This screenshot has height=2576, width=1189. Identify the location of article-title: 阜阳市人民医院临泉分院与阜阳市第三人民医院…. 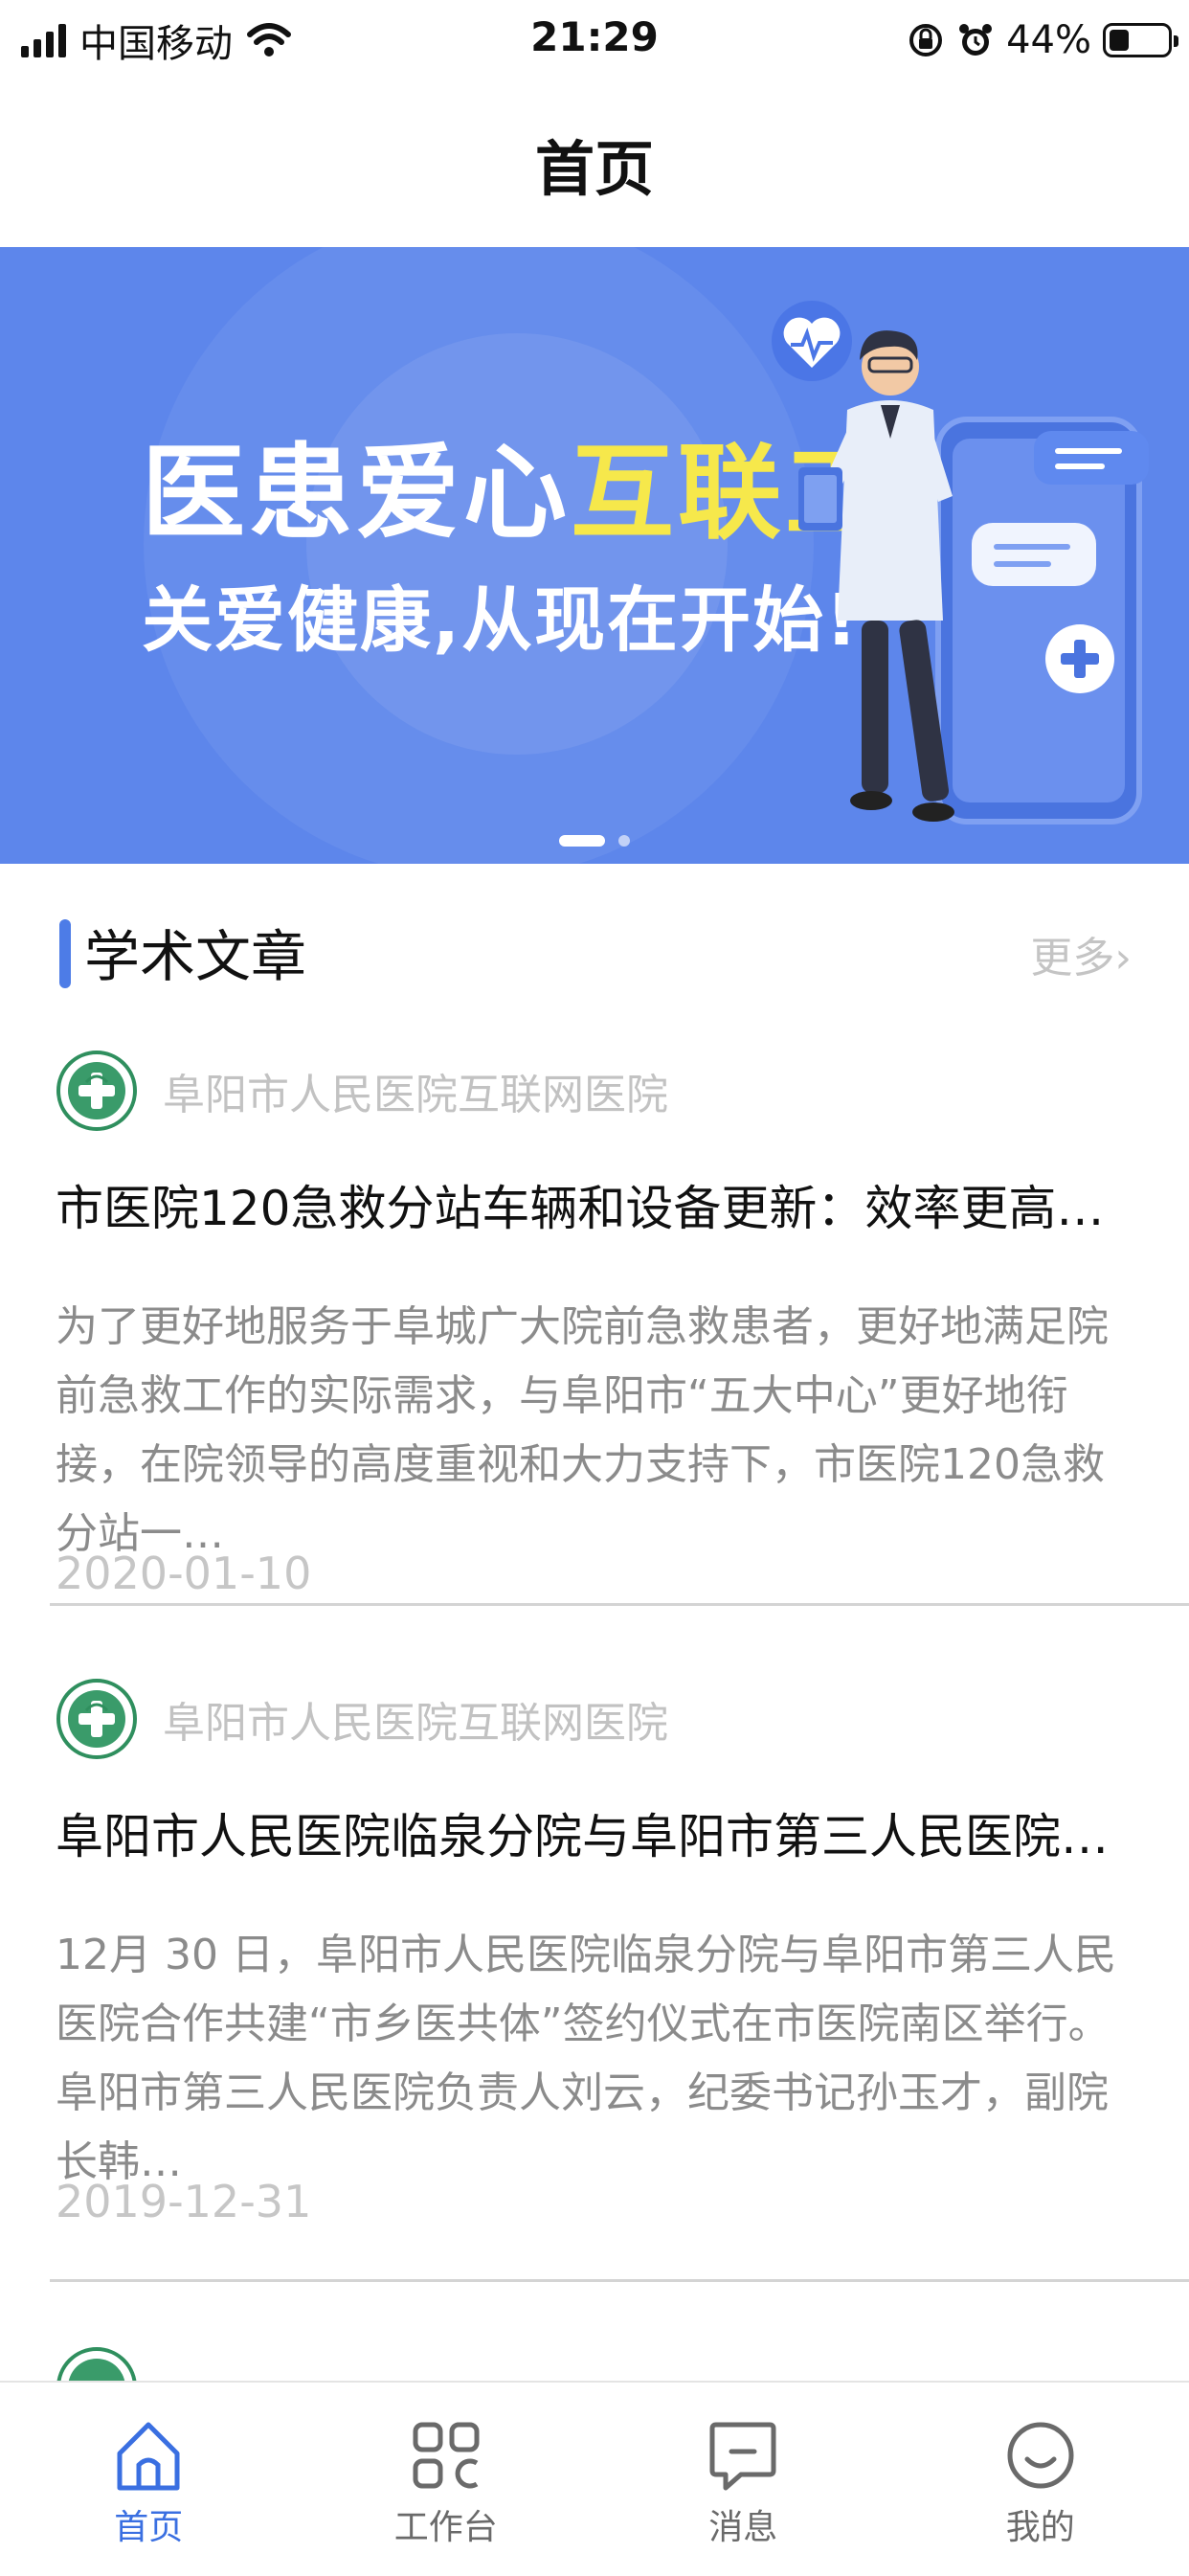
(582, 1832).